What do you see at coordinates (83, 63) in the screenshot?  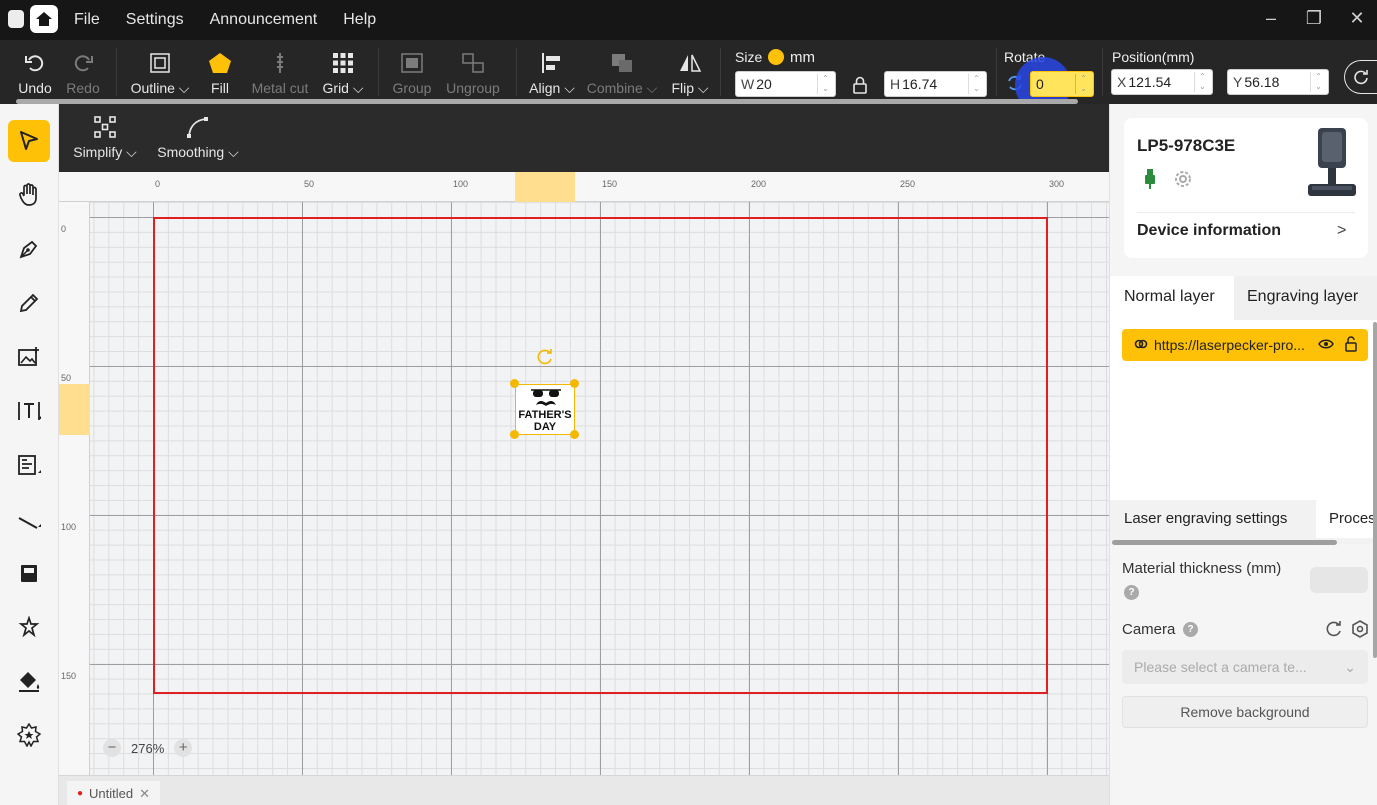 I see `redo-icon` at bounding box center [83, 63].